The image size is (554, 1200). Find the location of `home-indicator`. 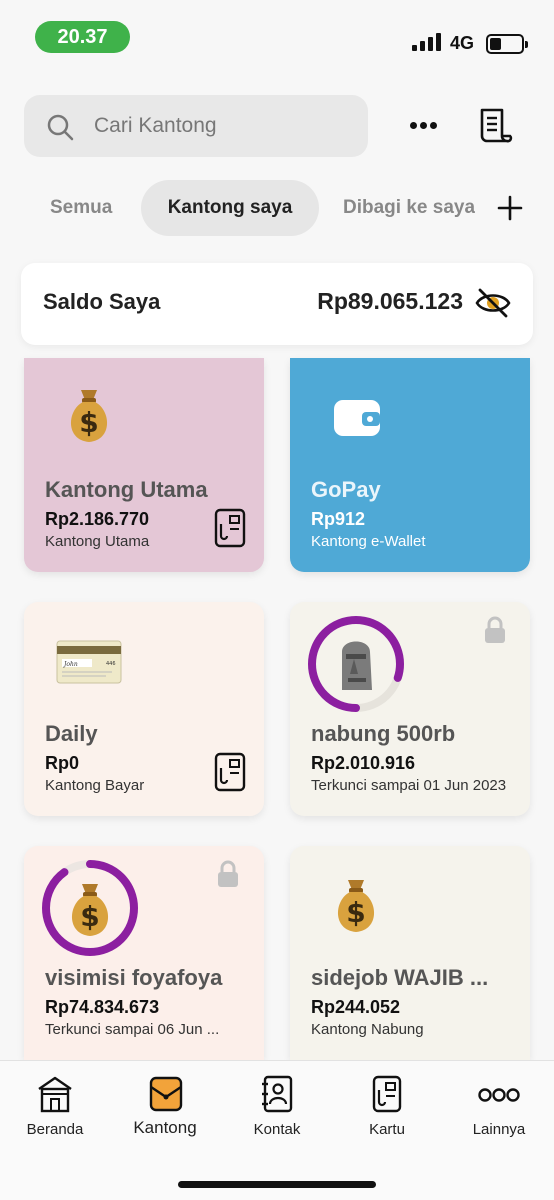

home-indicator is located at coordinates (277, 1184).